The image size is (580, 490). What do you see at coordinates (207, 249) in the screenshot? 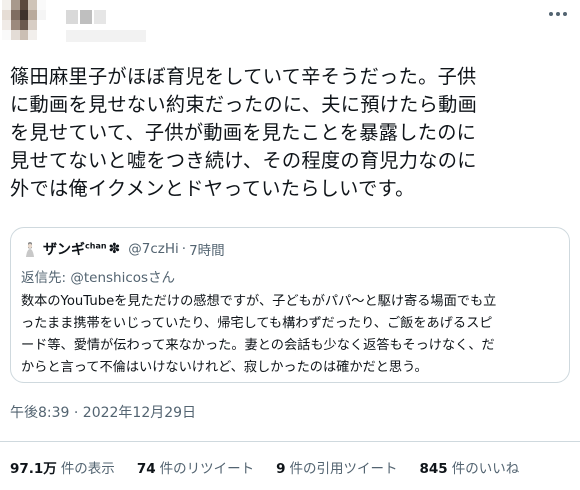
I see `quote-relative-time: 7時間` at bounding box center [207, 249].